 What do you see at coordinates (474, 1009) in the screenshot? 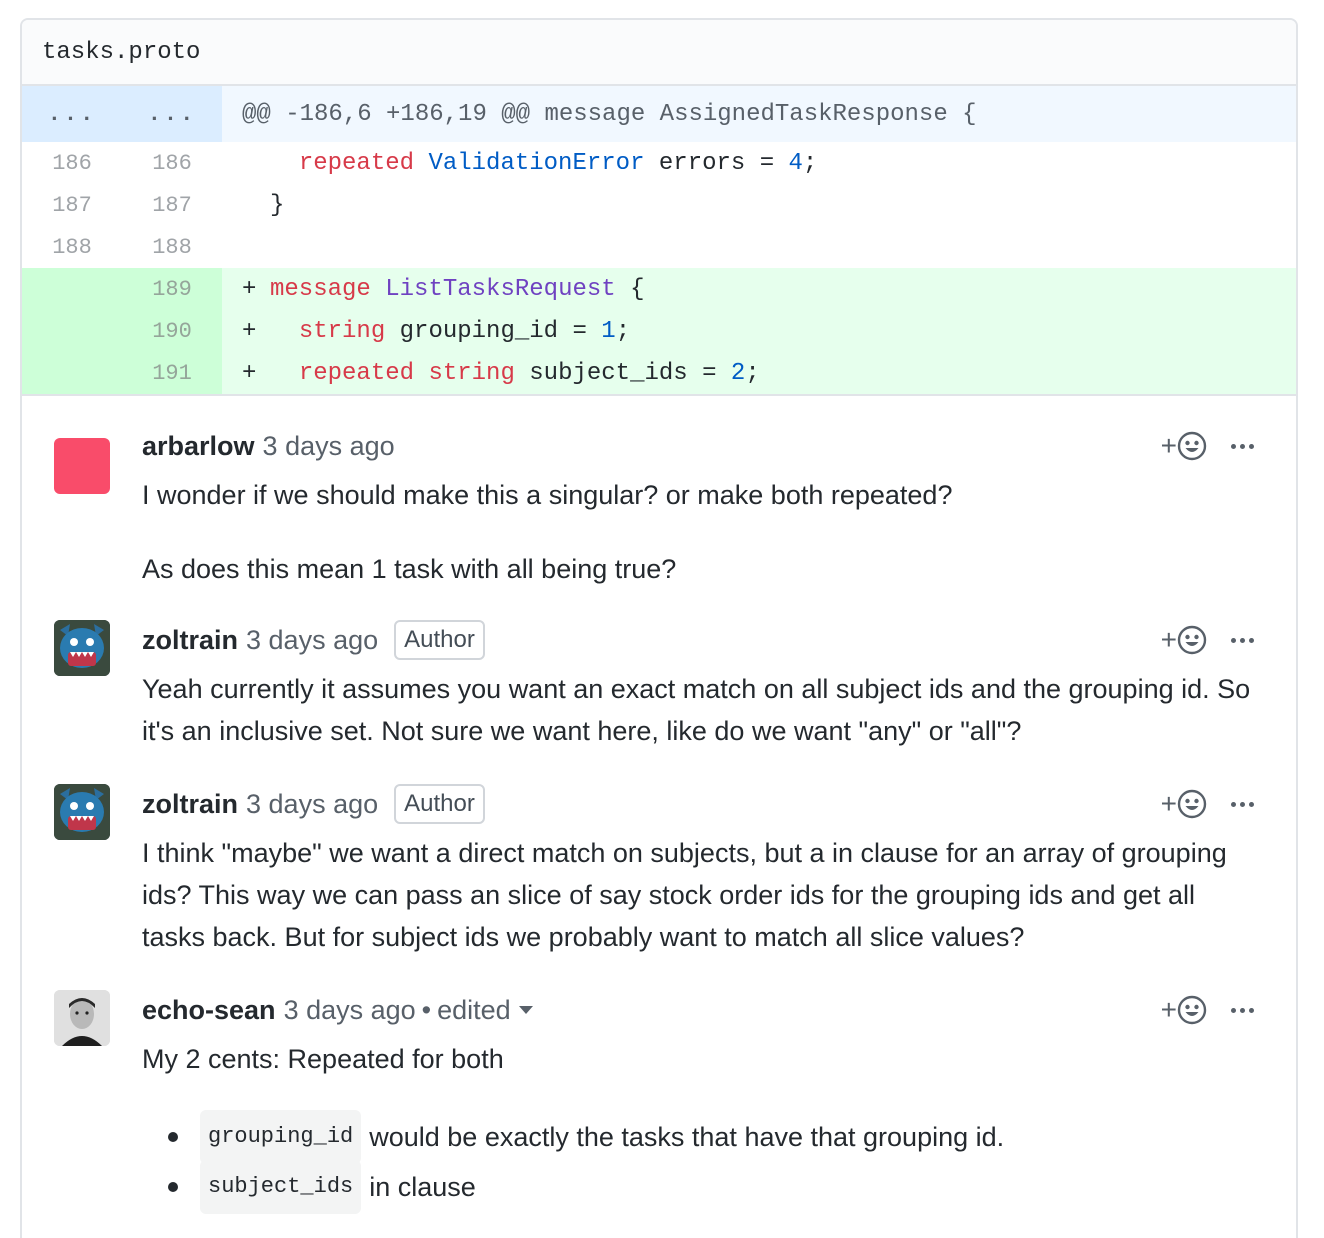
I see `edited-label: edited` at bounding box center [474, 1009].